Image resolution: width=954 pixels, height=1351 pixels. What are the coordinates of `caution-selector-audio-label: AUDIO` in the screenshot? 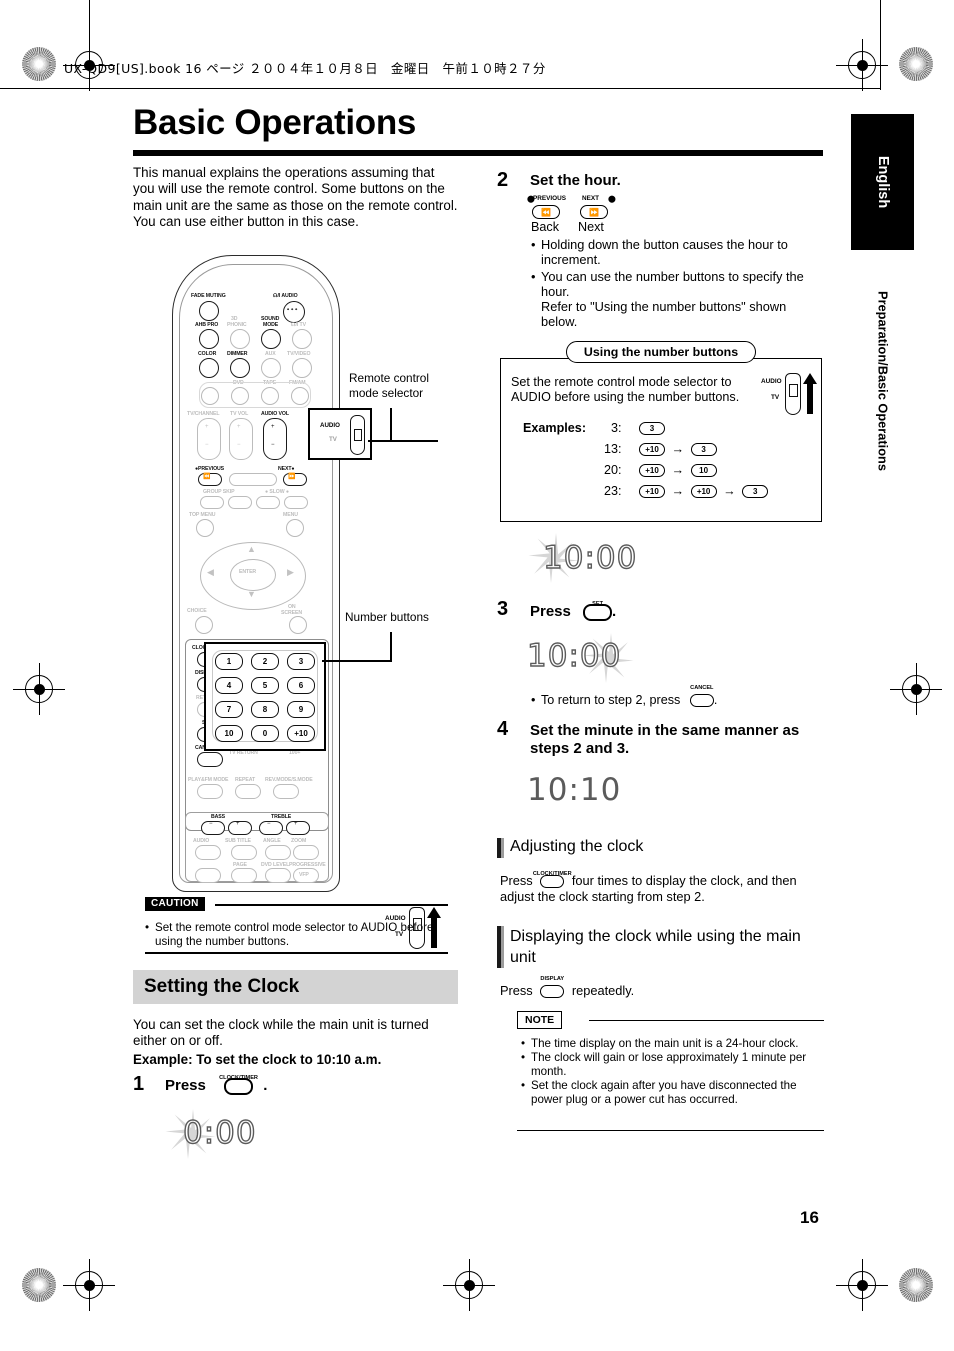 It's located at (395, 918).